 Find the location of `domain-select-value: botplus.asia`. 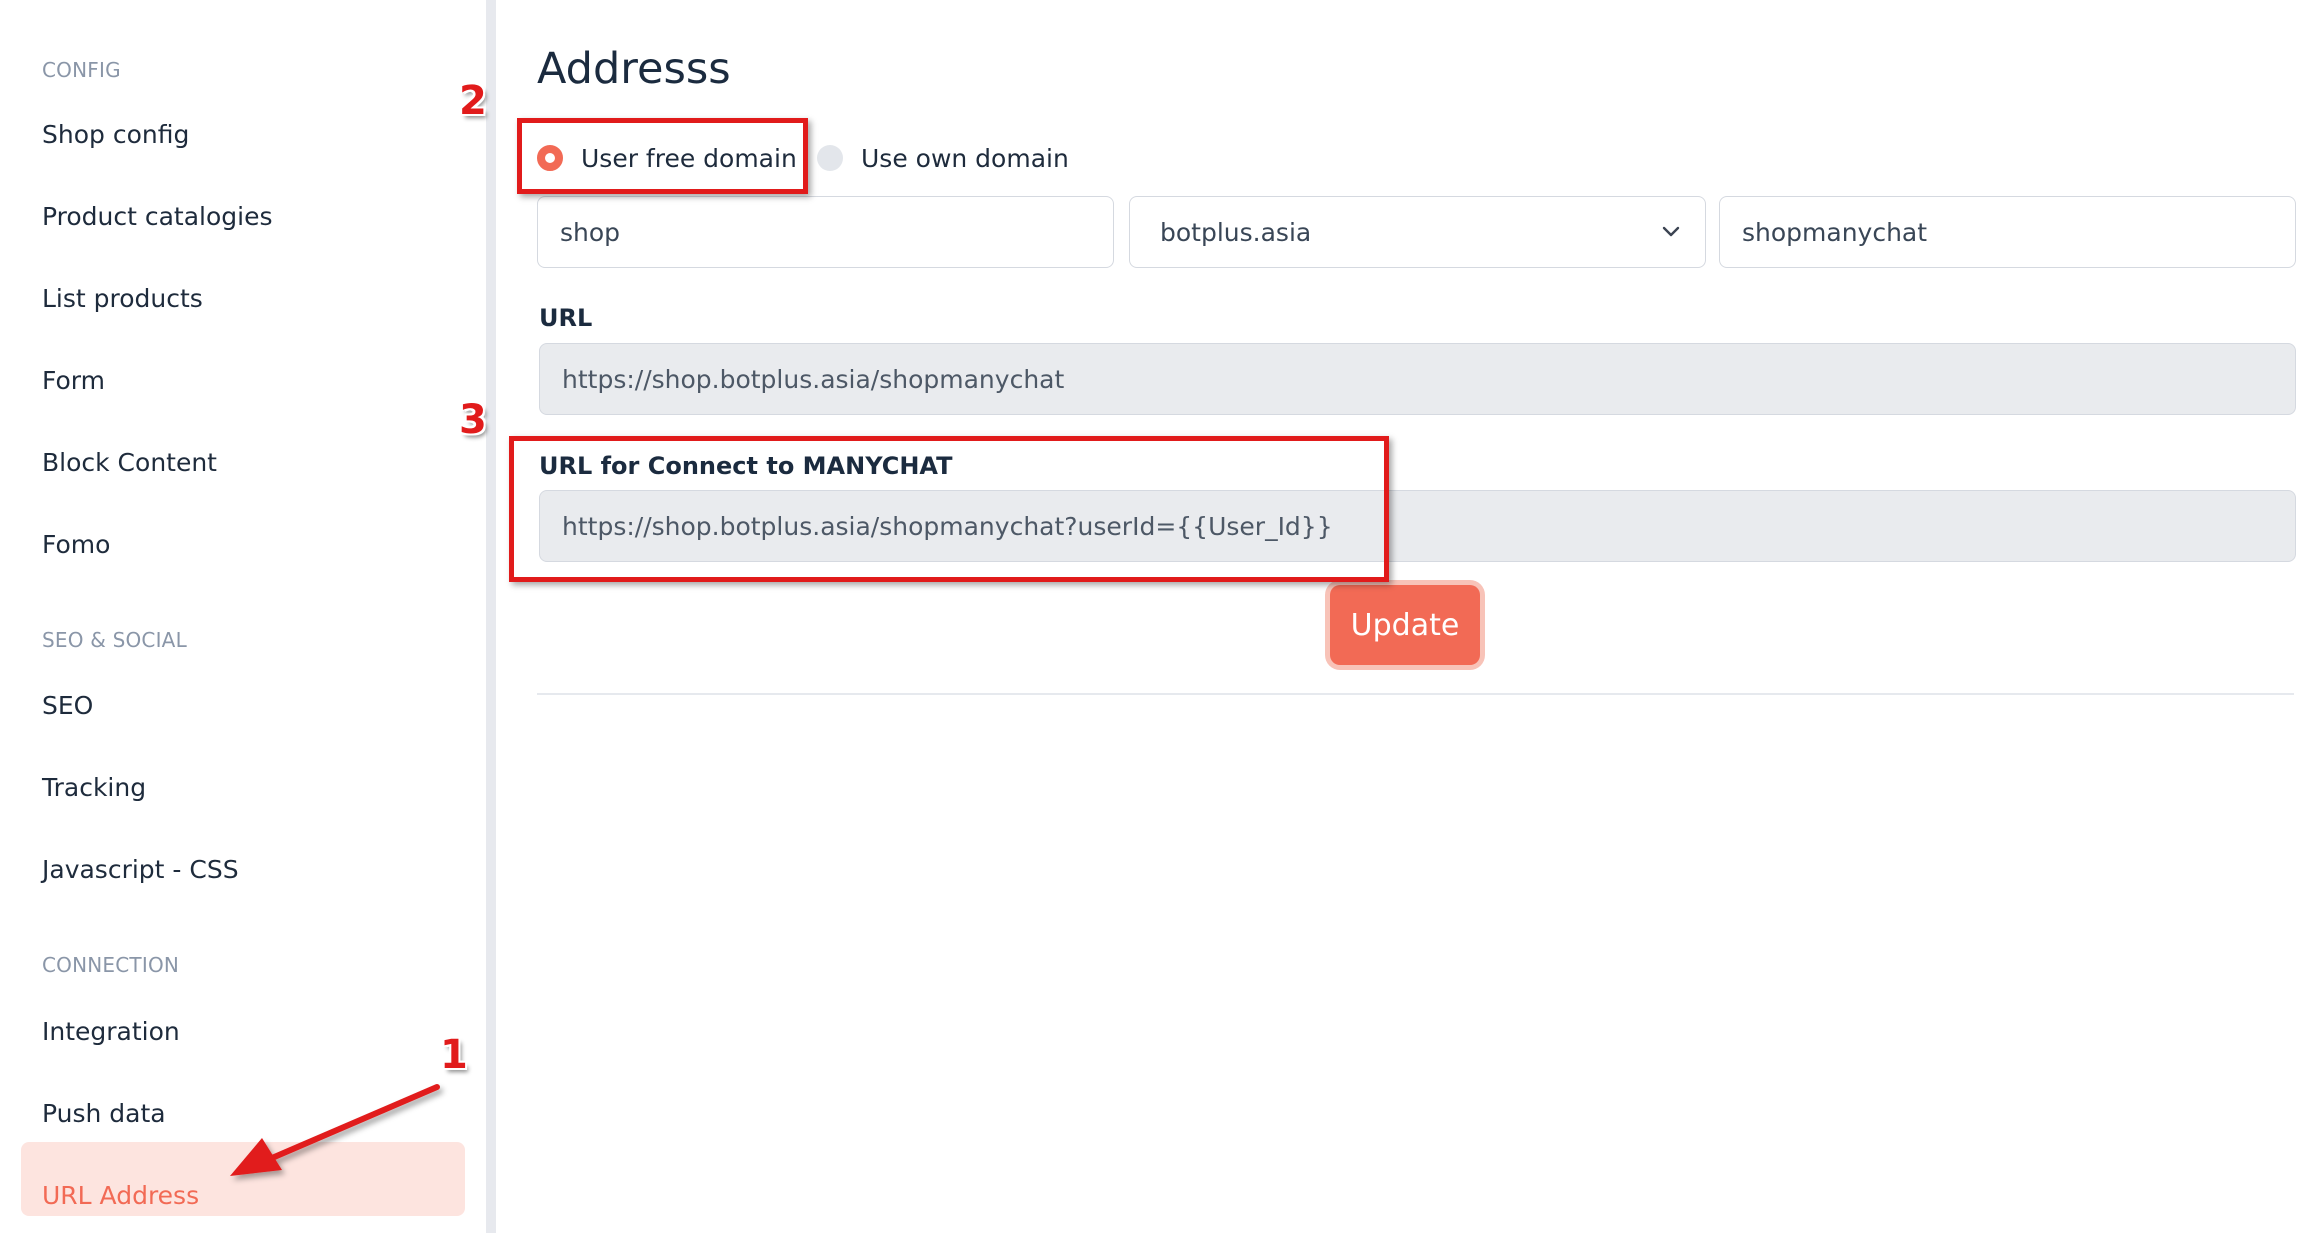

domain-select-value: botplus.asia is located at coordinates (1236, 232).